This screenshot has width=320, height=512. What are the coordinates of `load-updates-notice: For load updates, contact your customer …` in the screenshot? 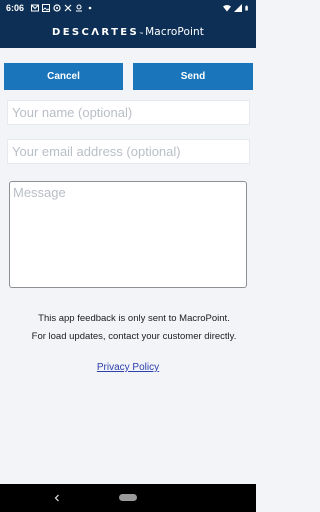 It's located at (134, 336).